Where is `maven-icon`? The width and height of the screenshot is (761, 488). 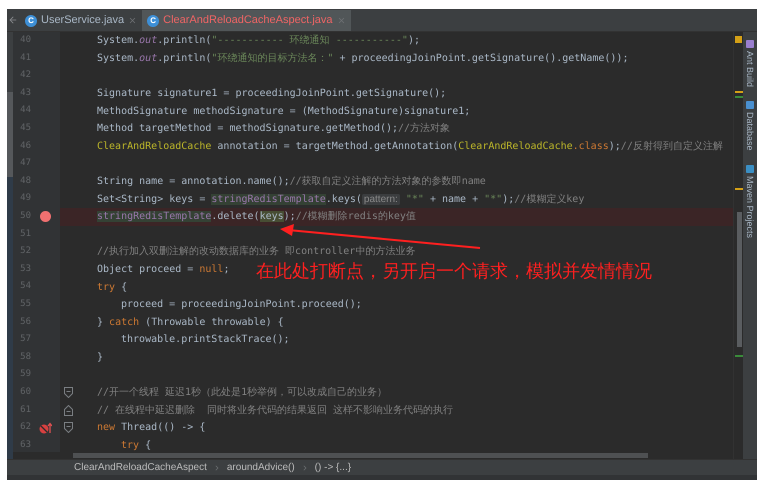 maven-icon is located at coordinates (750, 168).